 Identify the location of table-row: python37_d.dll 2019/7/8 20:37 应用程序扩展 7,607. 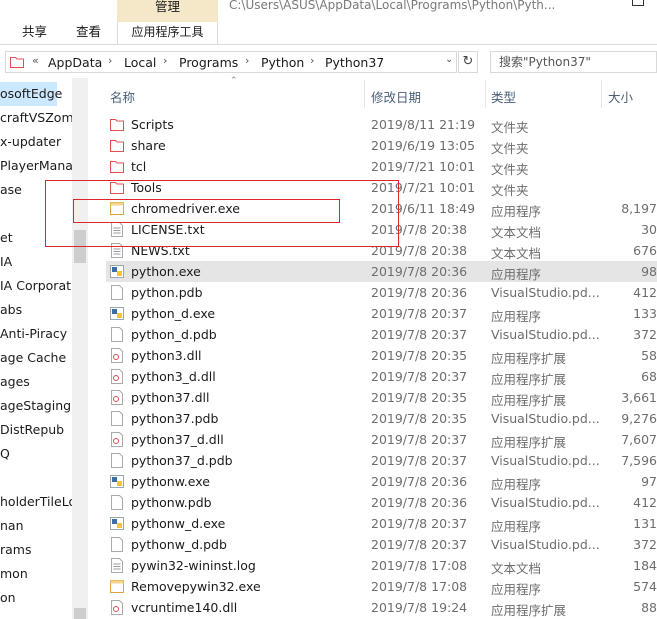
(381, 439).